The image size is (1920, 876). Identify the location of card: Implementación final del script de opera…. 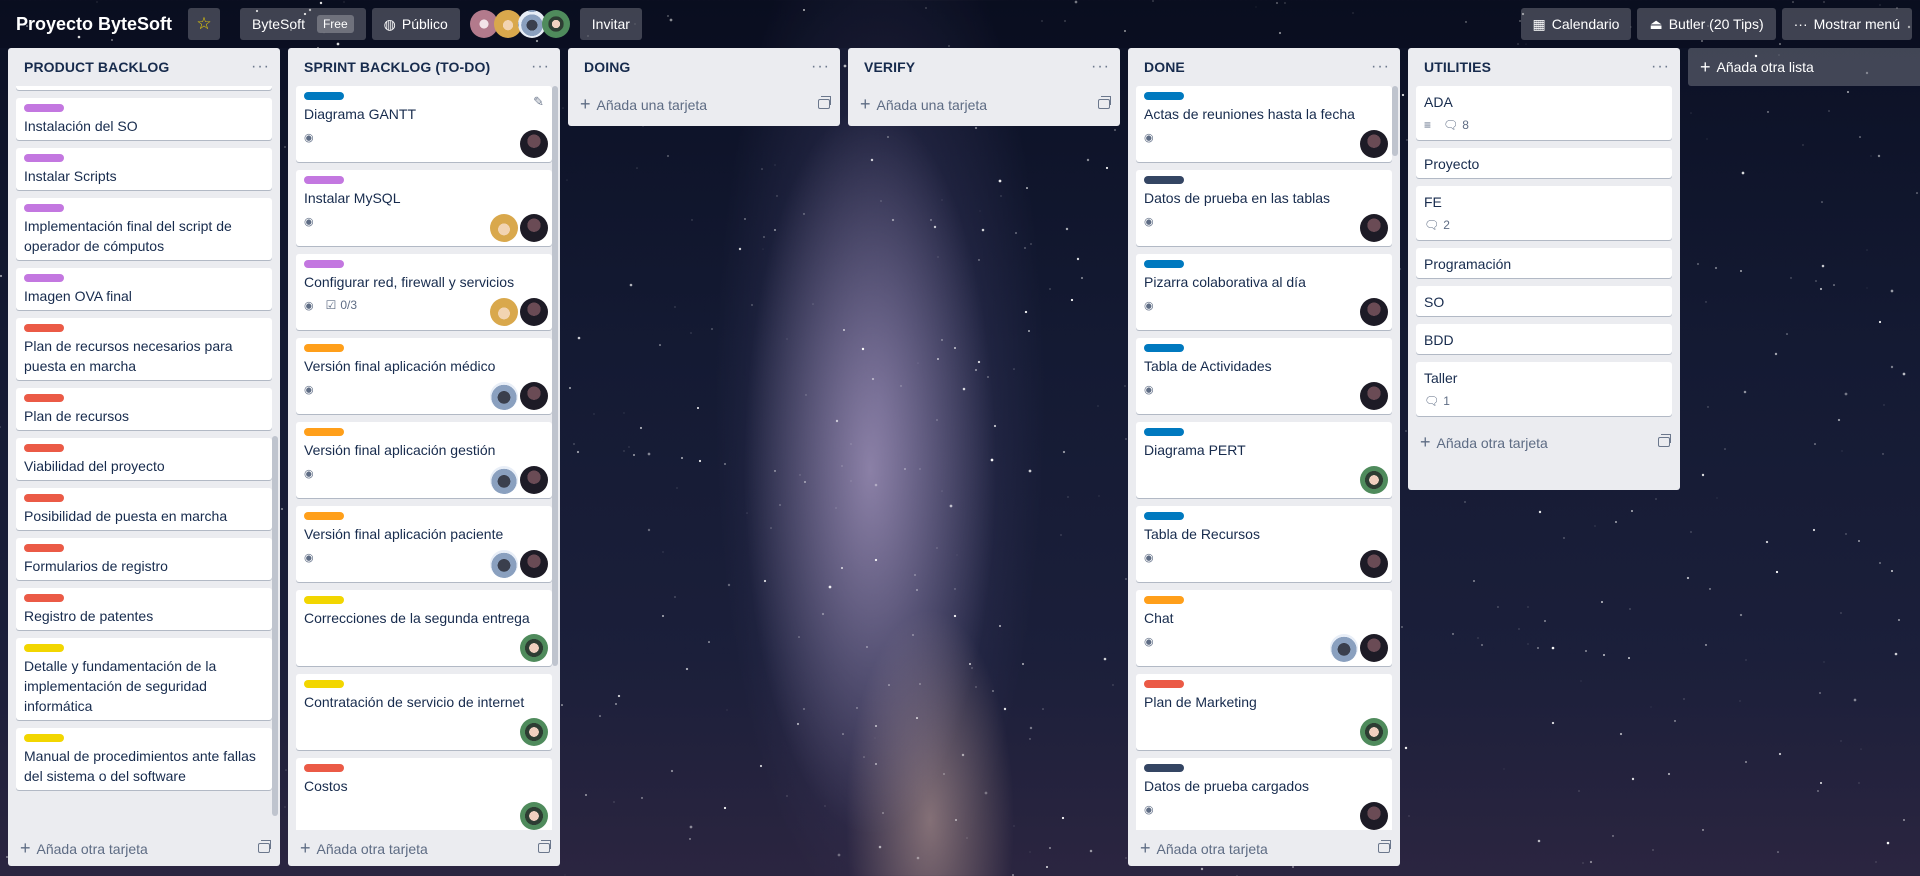
(144, 229).